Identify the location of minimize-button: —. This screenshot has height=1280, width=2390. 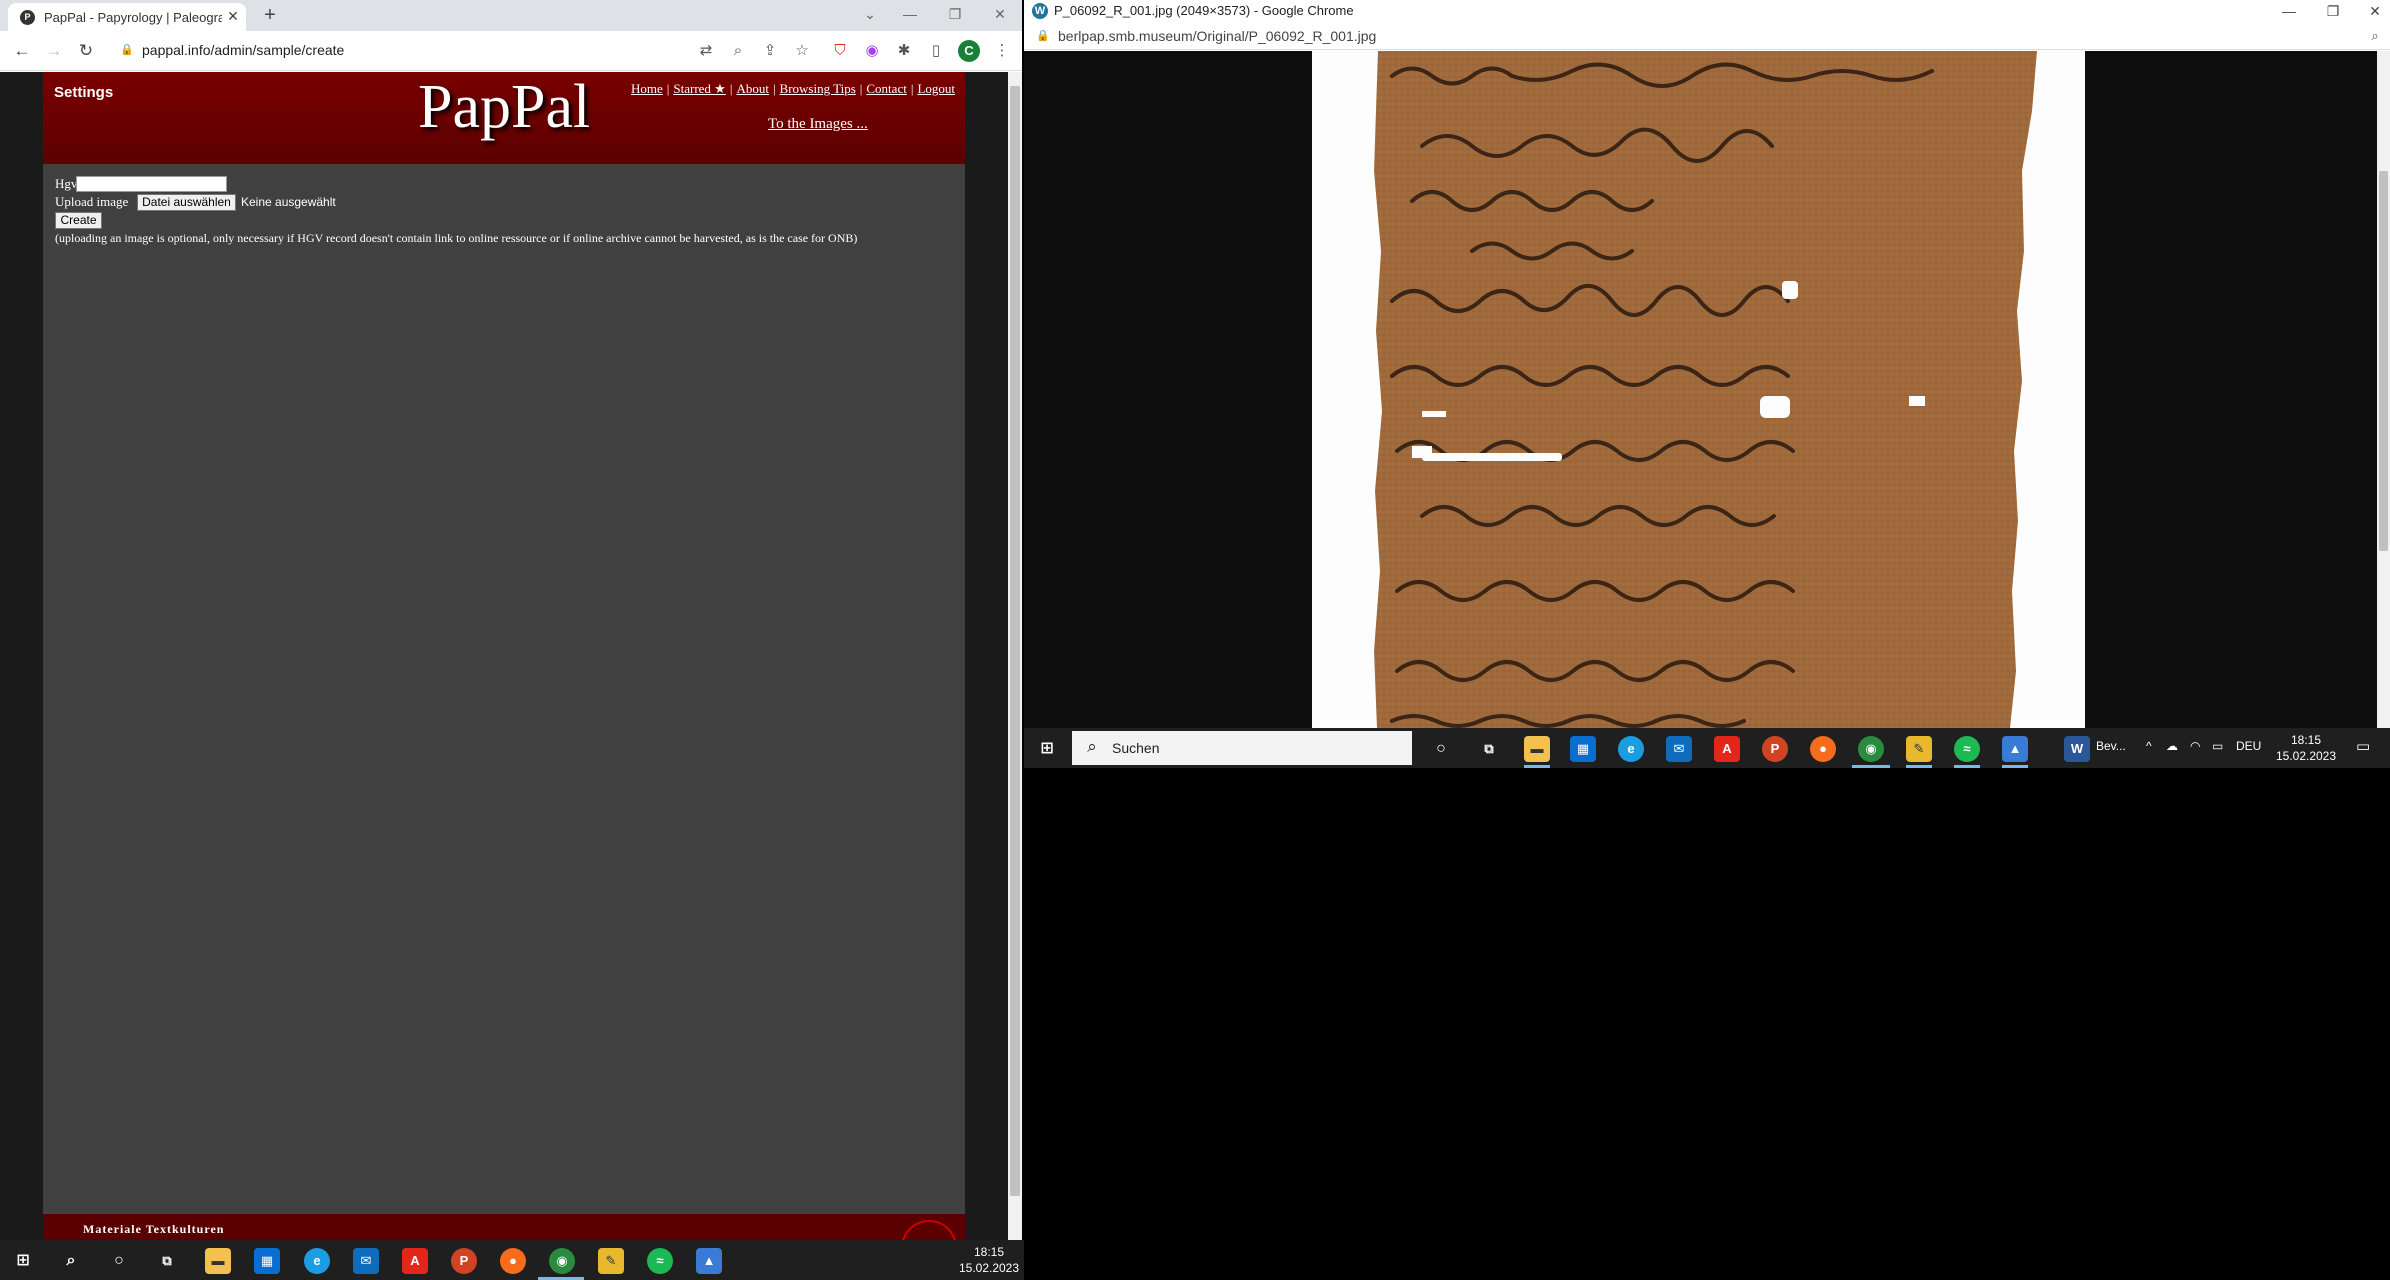
(910, 14).